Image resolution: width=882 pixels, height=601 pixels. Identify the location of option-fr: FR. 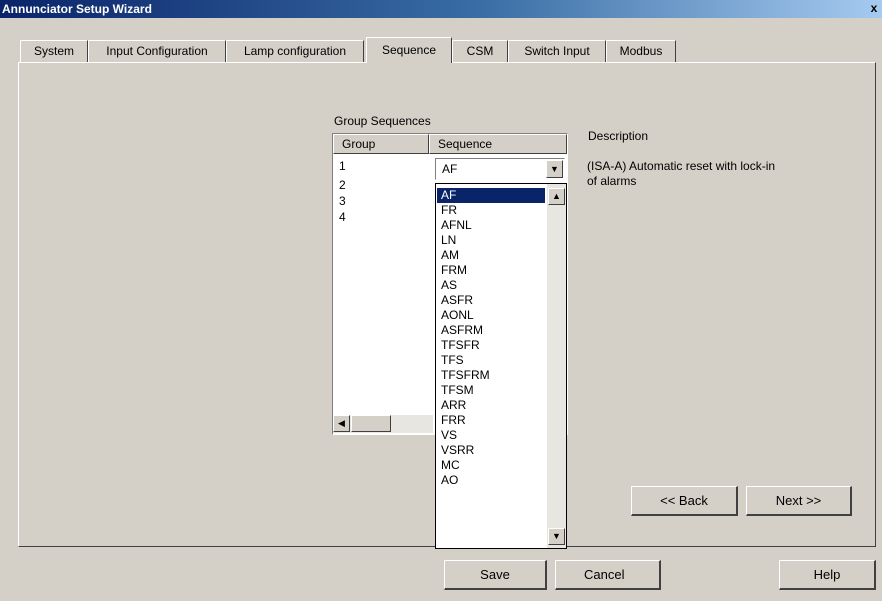
(491, 210).